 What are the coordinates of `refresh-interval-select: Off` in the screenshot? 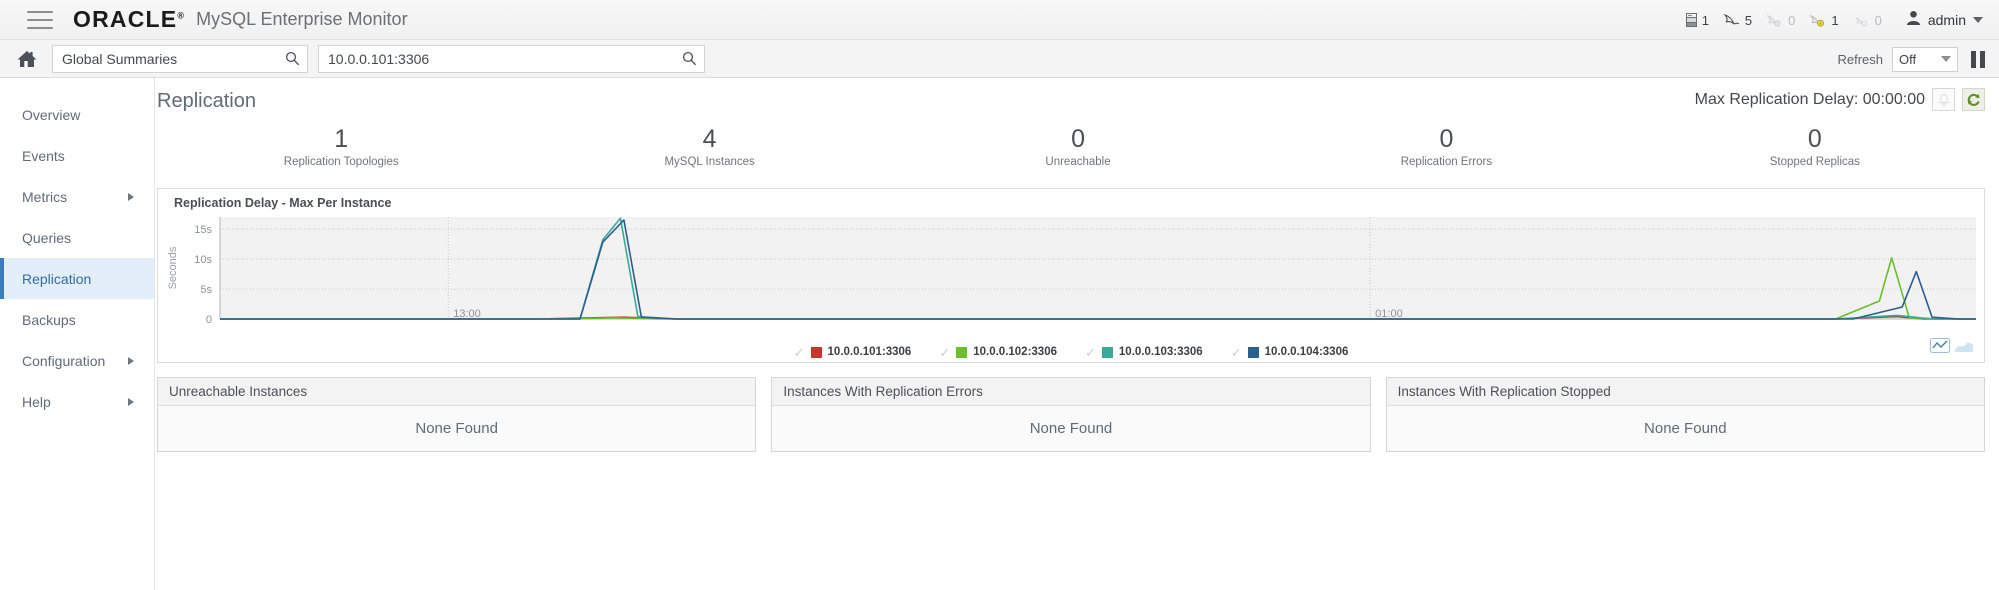 It's located at (1925, 59).